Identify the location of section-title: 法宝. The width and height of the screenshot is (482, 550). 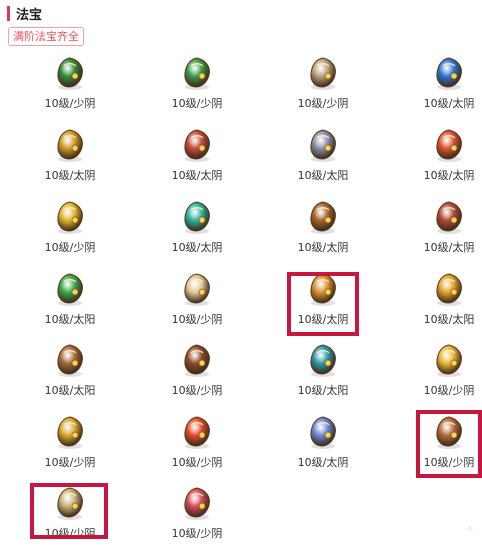
(29, 15).